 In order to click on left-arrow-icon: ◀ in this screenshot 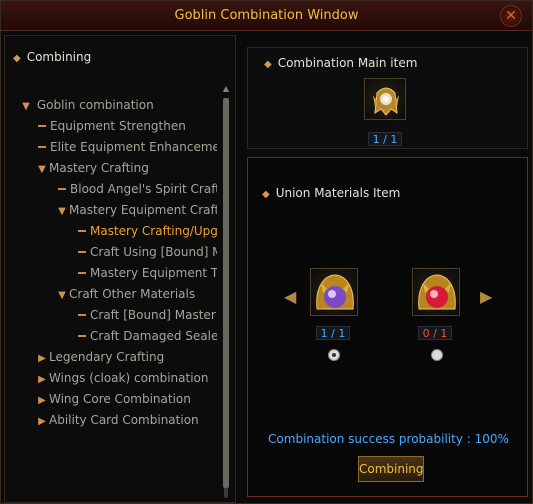, I will do `click(290, 297)`.